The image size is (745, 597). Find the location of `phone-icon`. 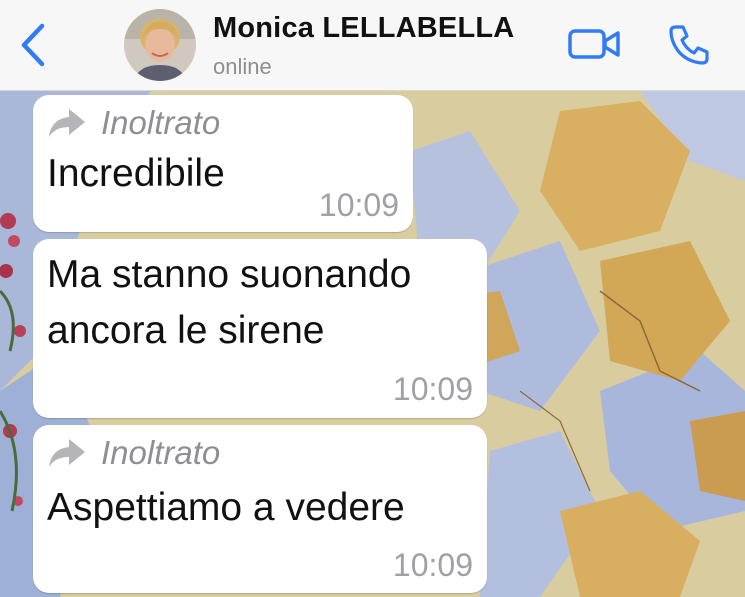

phone-icon is located at coordinates (689, 45).